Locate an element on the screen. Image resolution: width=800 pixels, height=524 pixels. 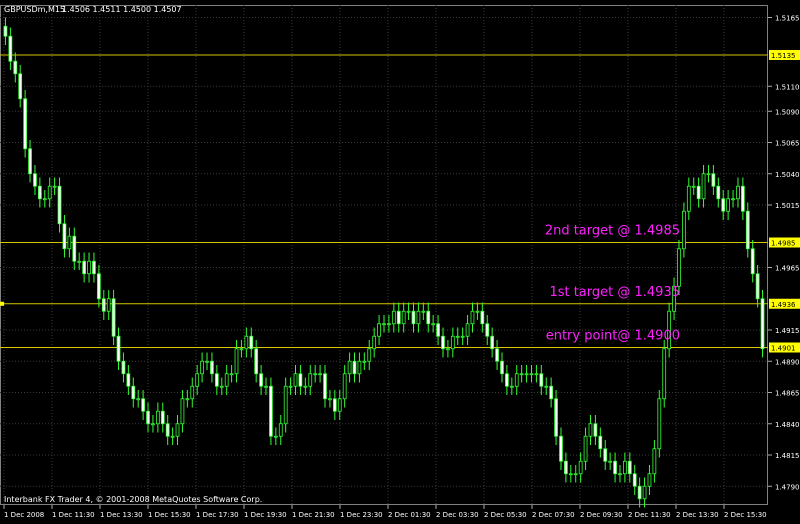
x-tick-label: 2 Dec 11:30 is located at coordinates (649, 515).